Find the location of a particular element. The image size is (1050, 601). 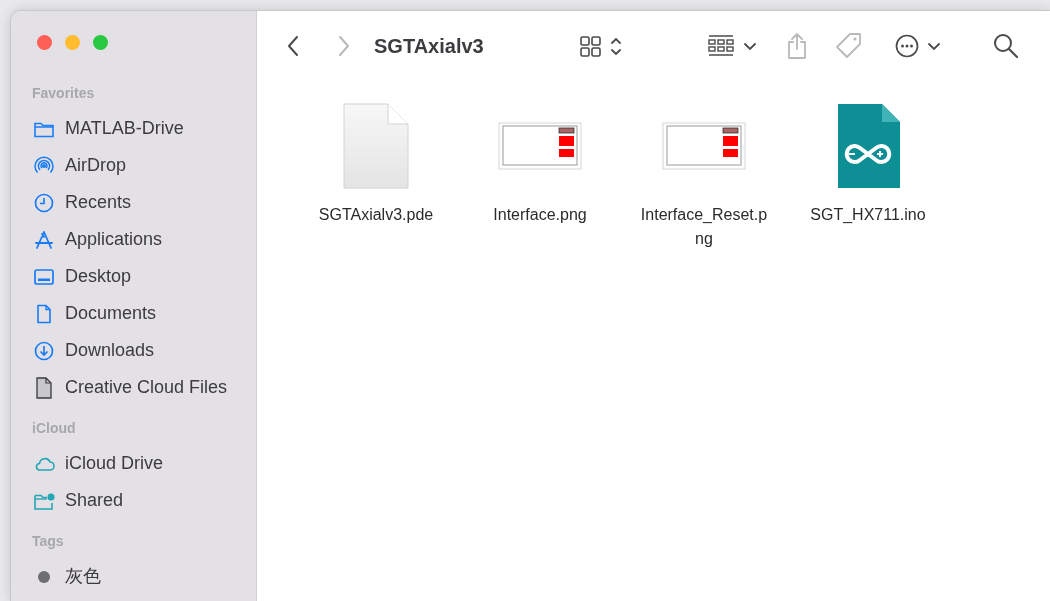

sidebar-item: Downloads is located at coordinates (133, 350).